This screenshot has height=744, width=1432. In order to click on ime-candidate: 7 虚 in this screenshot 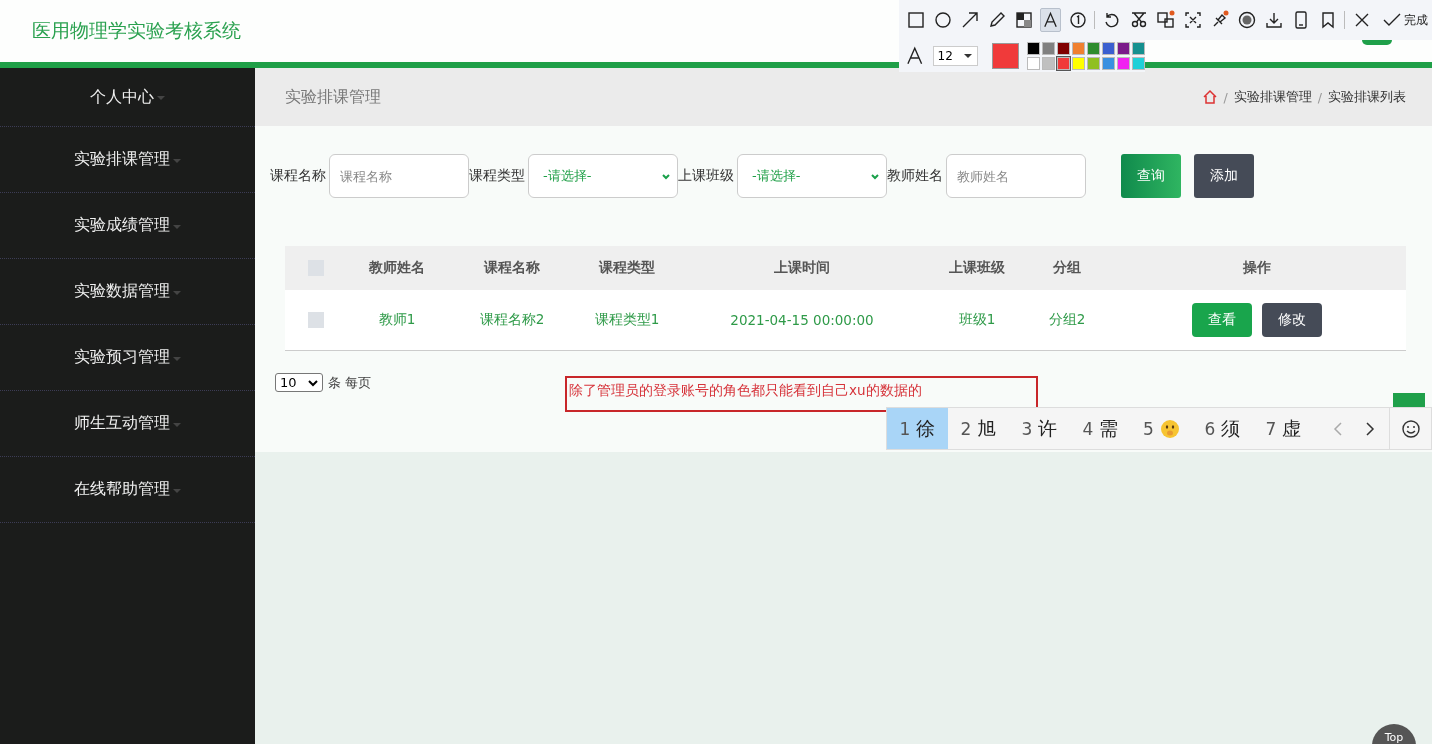, I will do `click(1283, 428)`.